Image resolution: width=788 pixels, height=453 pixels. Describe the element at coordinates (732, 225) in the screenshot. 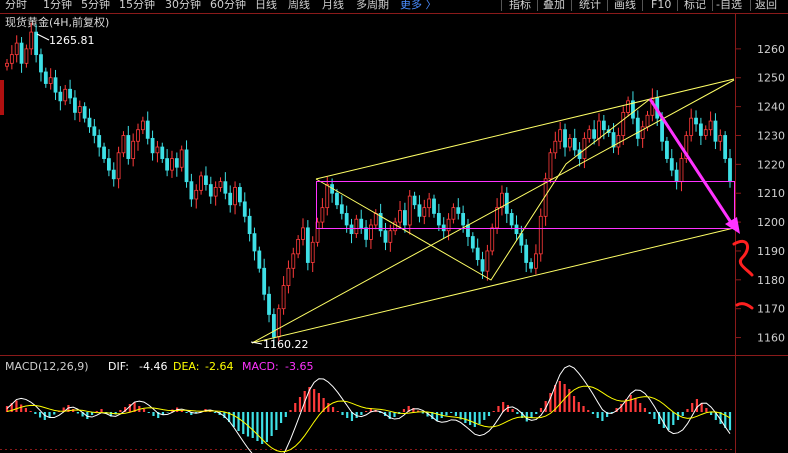

I see `down-arrow-head` at that location.